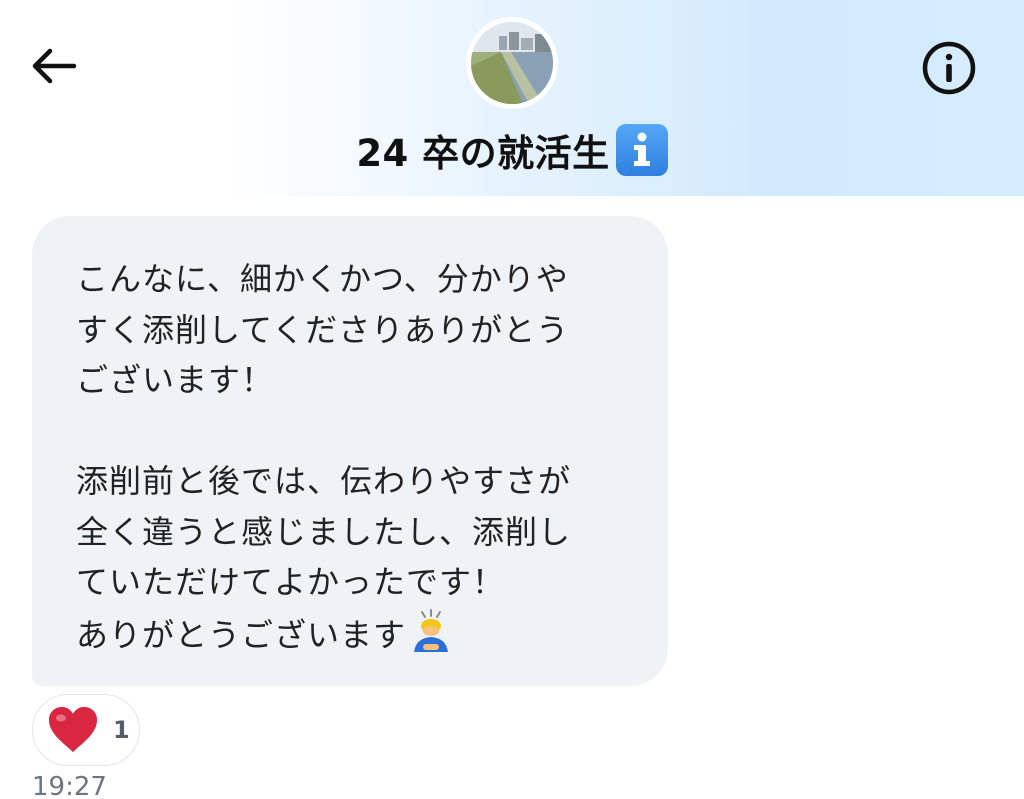 The width and height of the screenshot is (1024, 799). I want to click on message-line: ていただけてよかったです！, so click(291, 582).